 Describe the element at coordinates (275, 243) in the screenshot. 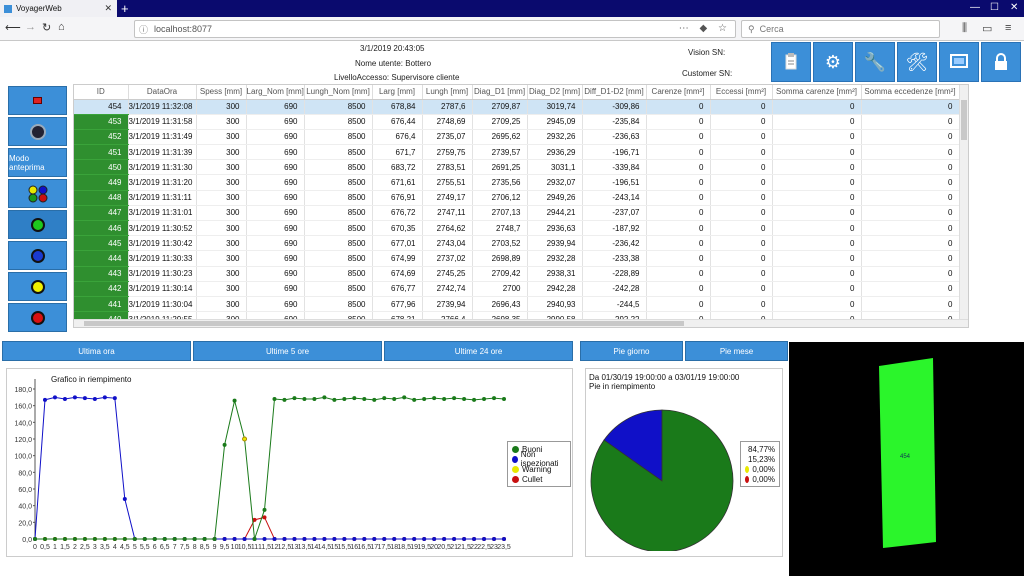

I see `table-cell: 690` at that location.